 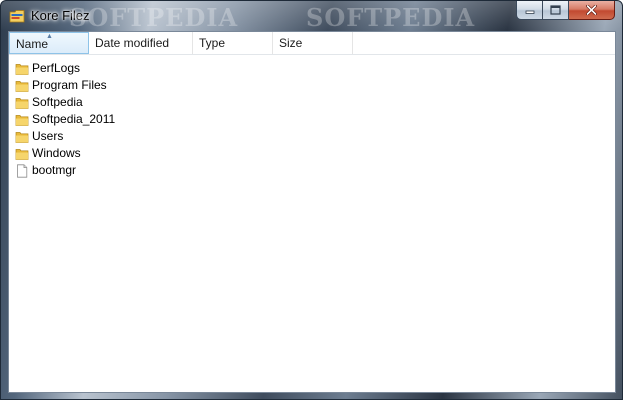 What do you see at coordinates (32, 44) in the screenshot?
I see `column-header-label: Name` at bounding box center [32, 44].